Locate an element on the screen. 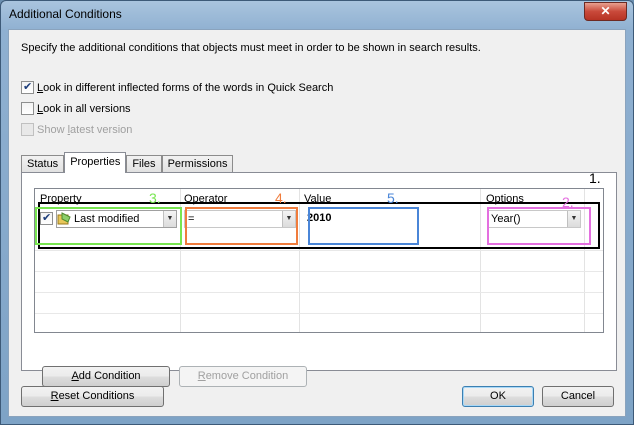  tab-files: Files is located at coordinates (144, 164).